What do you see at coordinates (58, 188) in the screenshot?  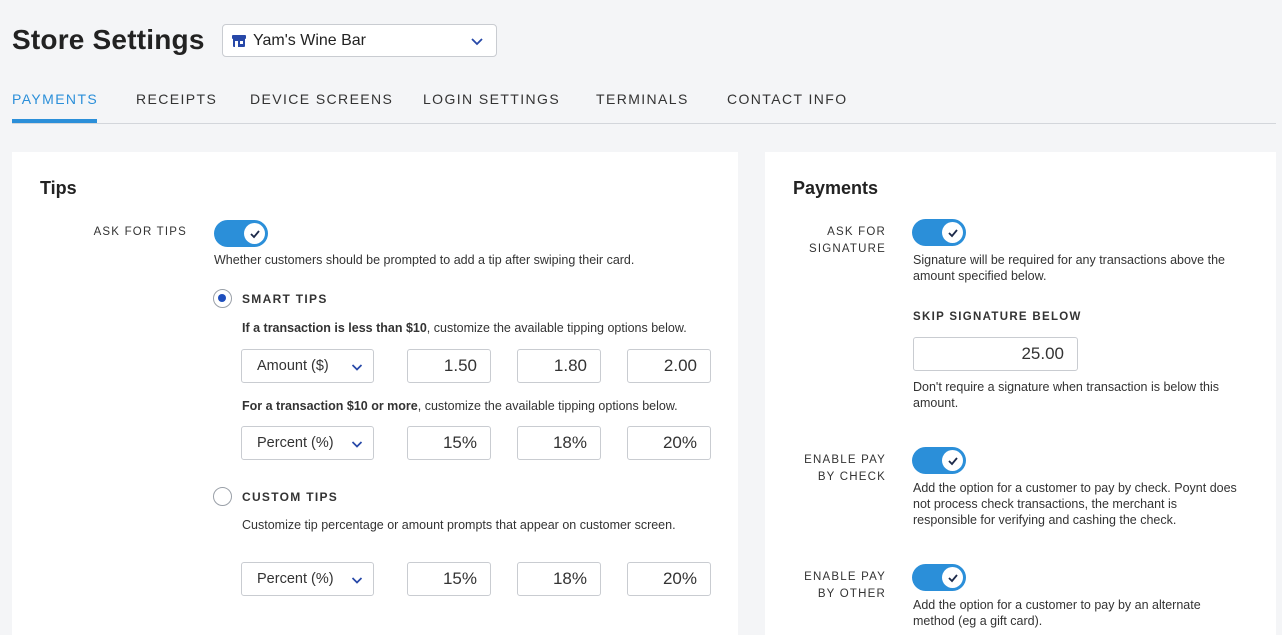 I see `tips-title: Tips` at bounding box center [58, 188].